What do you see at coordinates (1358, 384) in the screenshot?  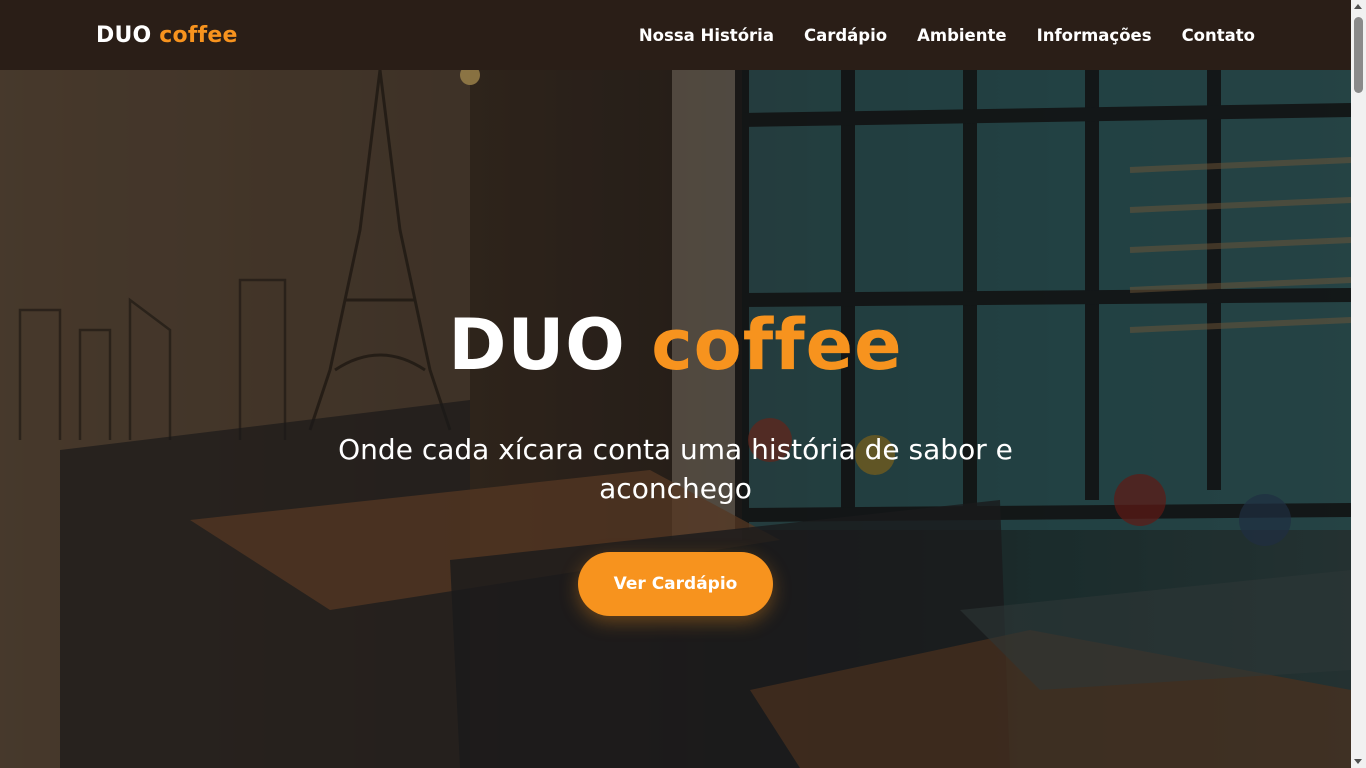 I see `page-scrollbar` at bounding box center [1358, 384].